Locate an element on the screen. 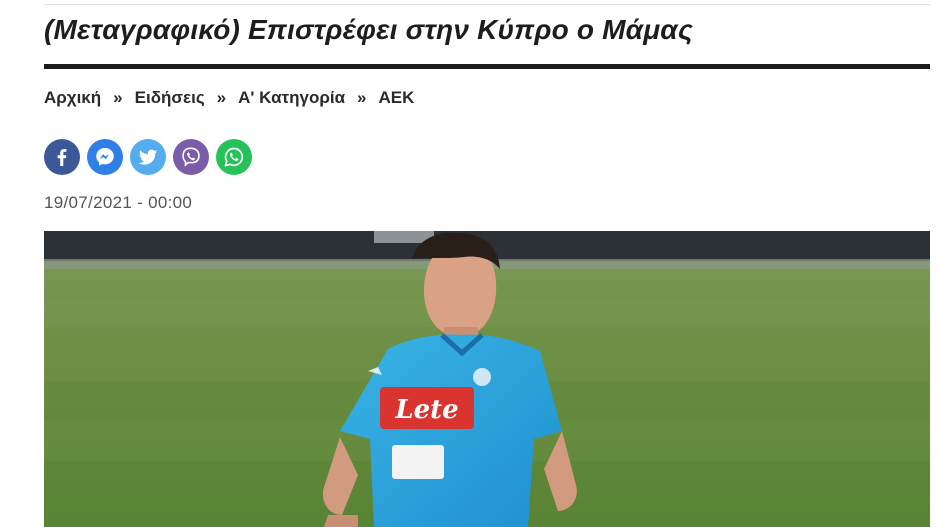 The width and height of the screenshot is (938, 527). publish-date: 19/07/2021 - 00:00 is located at coordinates (118, 202).